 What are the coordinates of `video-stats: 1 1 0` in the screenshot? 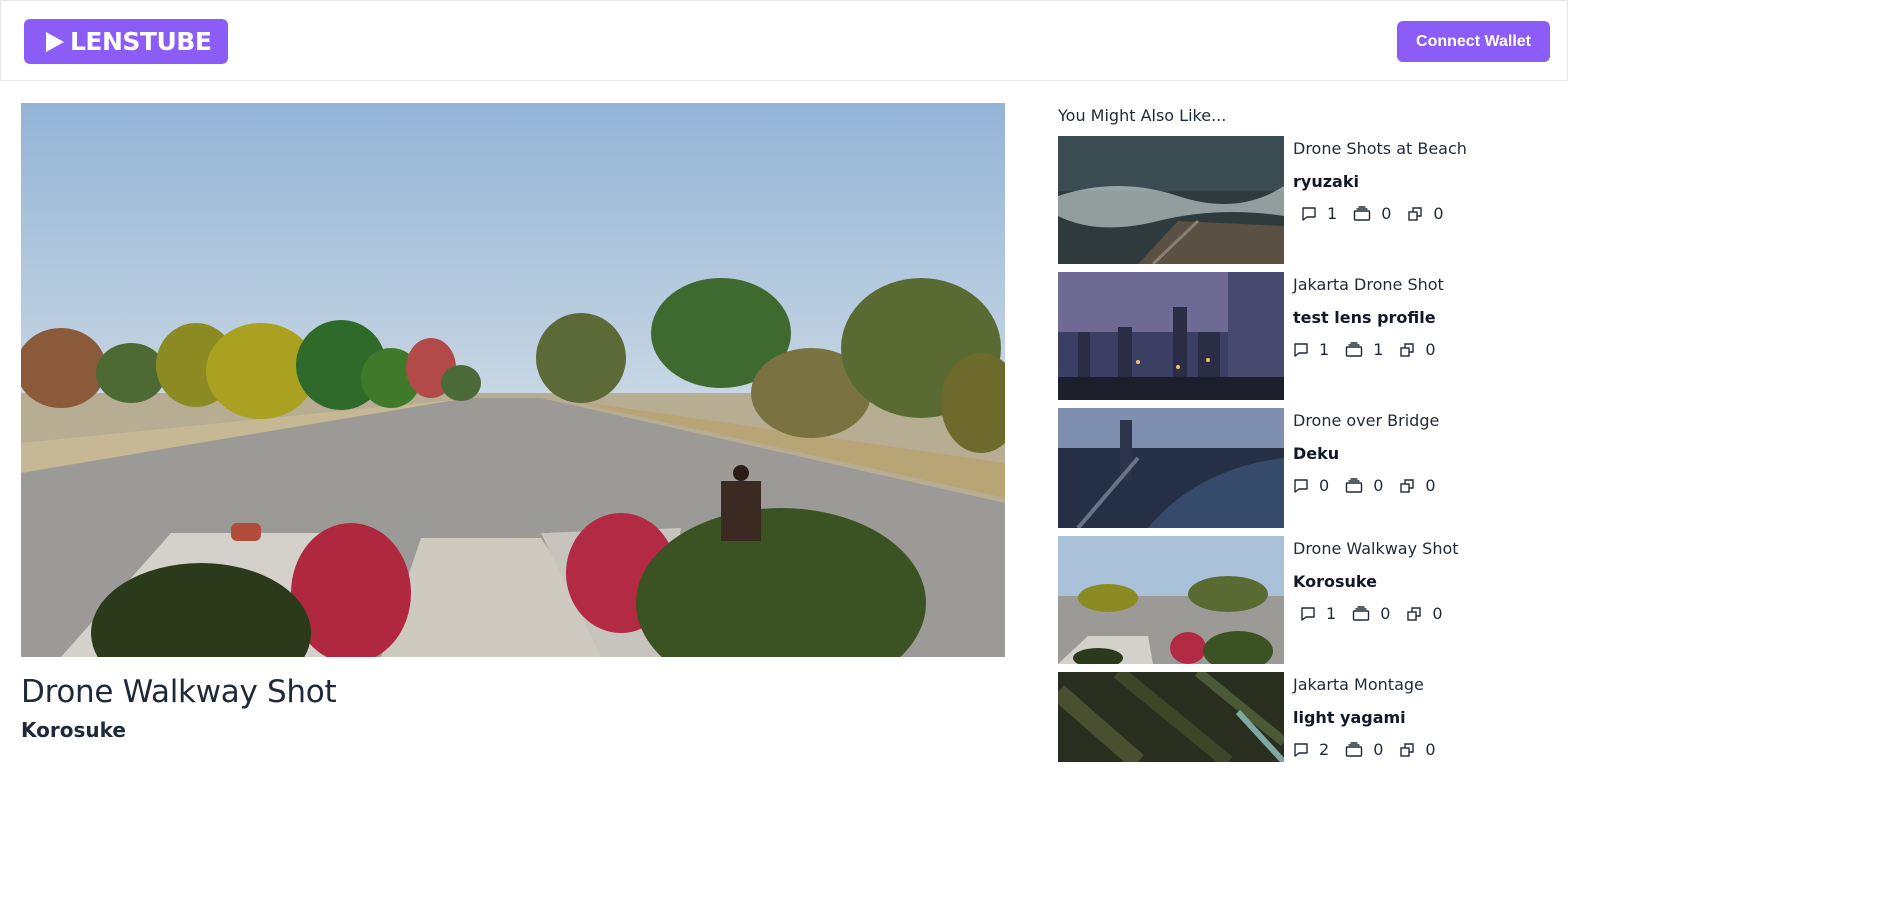 It's located at (1372, 349).